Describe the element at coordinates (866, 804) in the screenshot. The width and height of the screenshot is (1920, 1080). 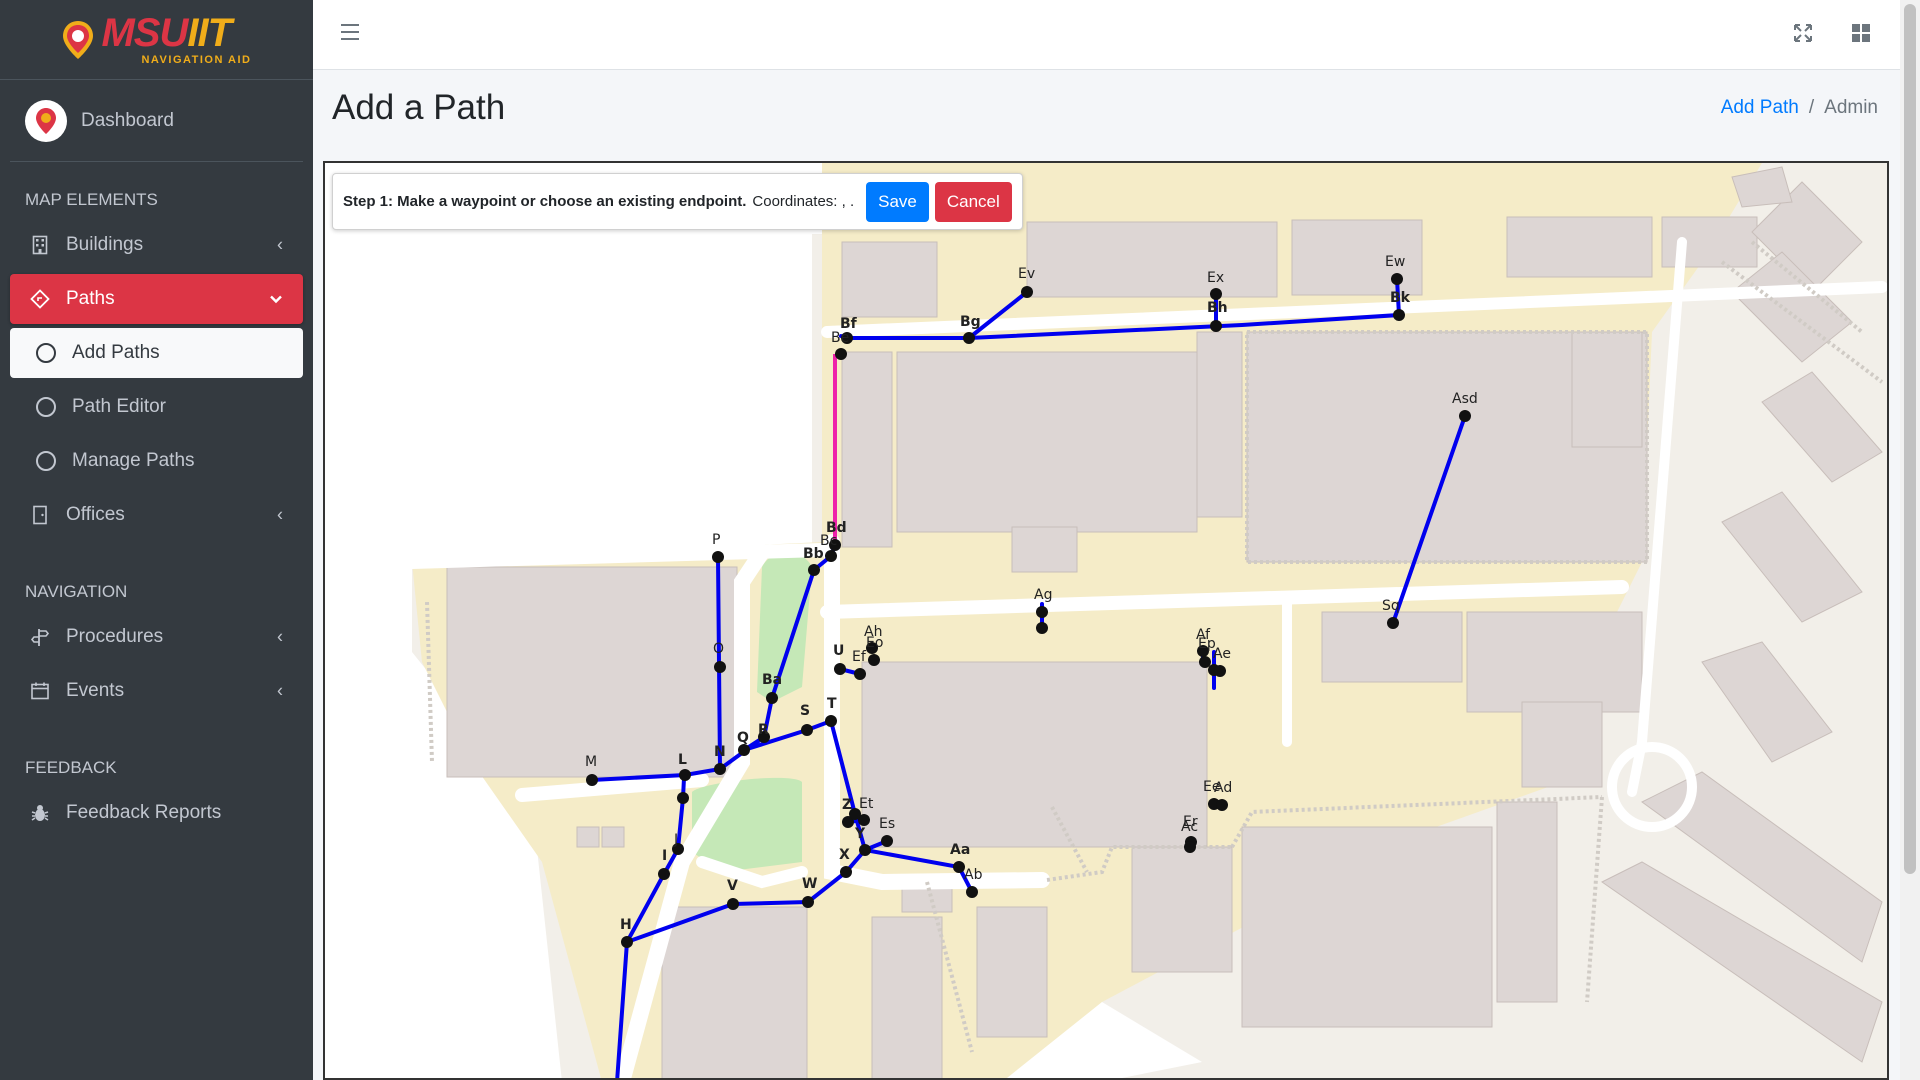
I see `node-label: Et` at that location.